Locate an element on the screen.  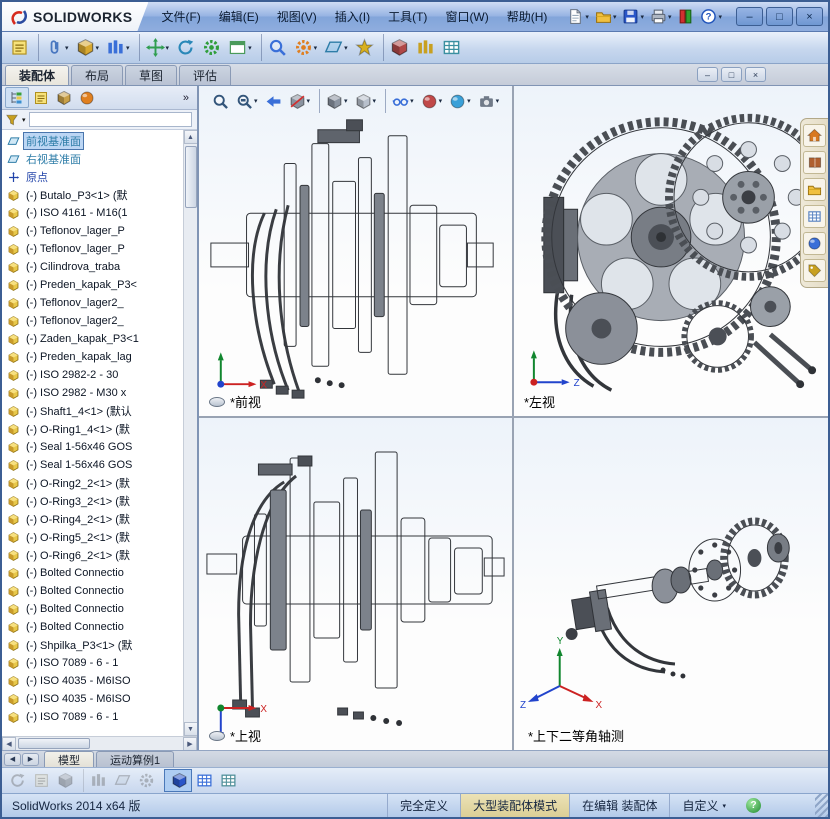
configurationmanager-tab-icon is located at coordinates (64, 97).